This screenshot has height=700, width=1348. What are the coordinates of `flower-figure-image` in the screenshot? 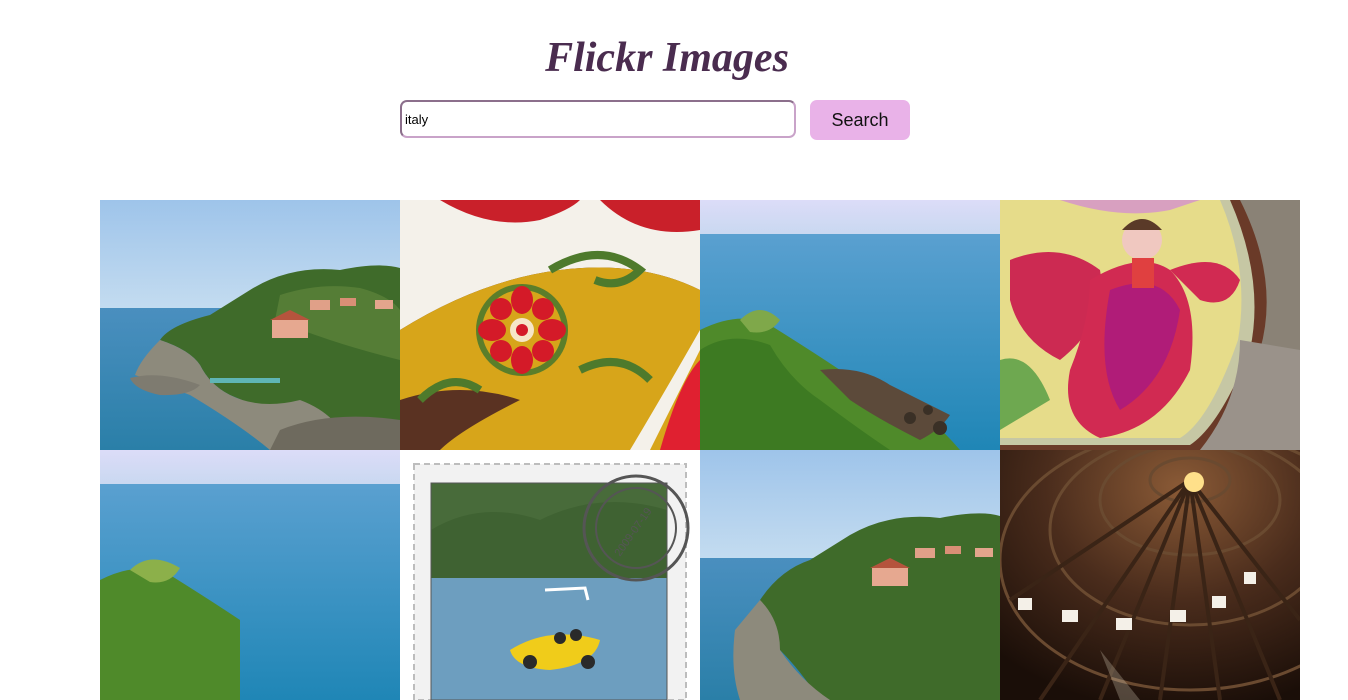 It's located at (1150, 325).